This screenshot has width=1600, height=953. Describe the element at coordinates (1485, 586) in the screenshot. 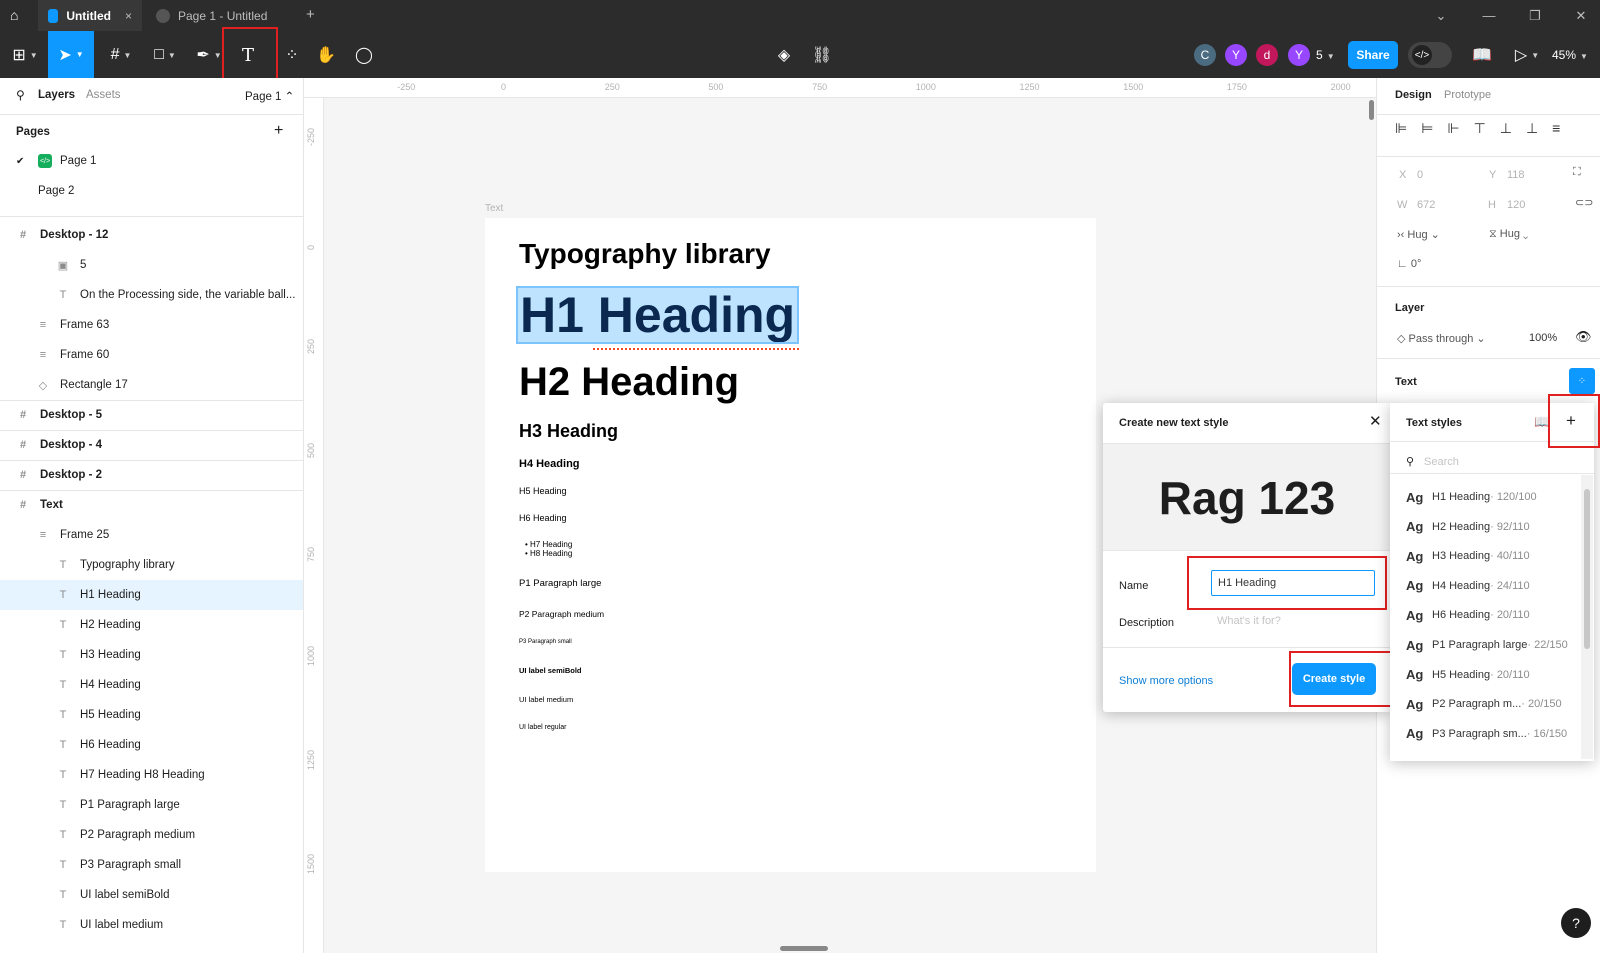

I see `text-style-item: Ag H4 Heading · 24/110` at that location.